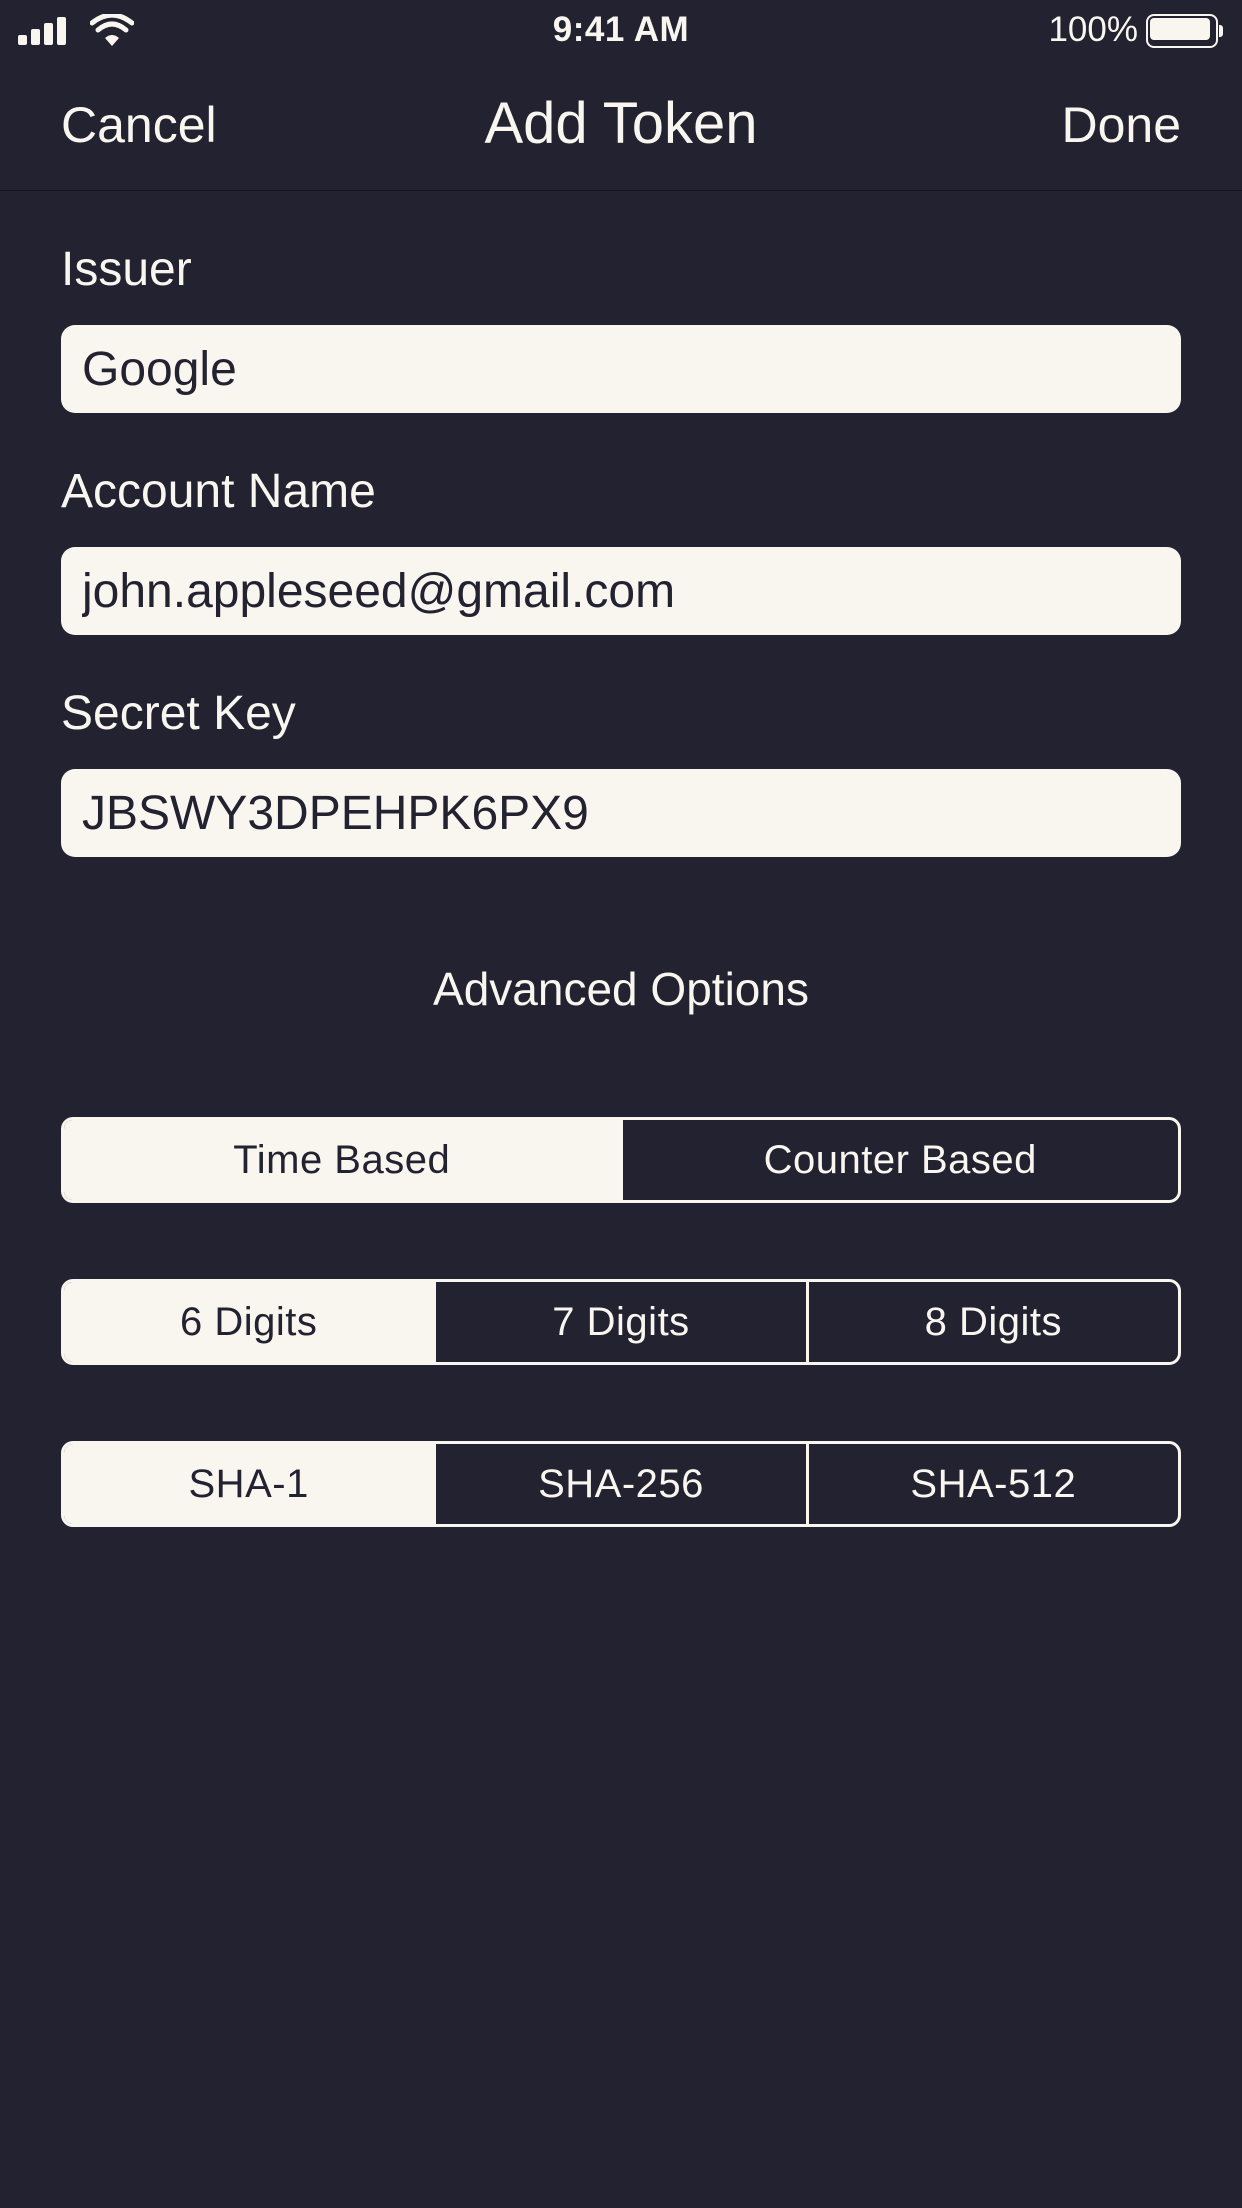 The image size is (1242, 2208). I want to click on algorithm-control: SHA-1 SHA-256 SHA-512, so click(621, 1484).